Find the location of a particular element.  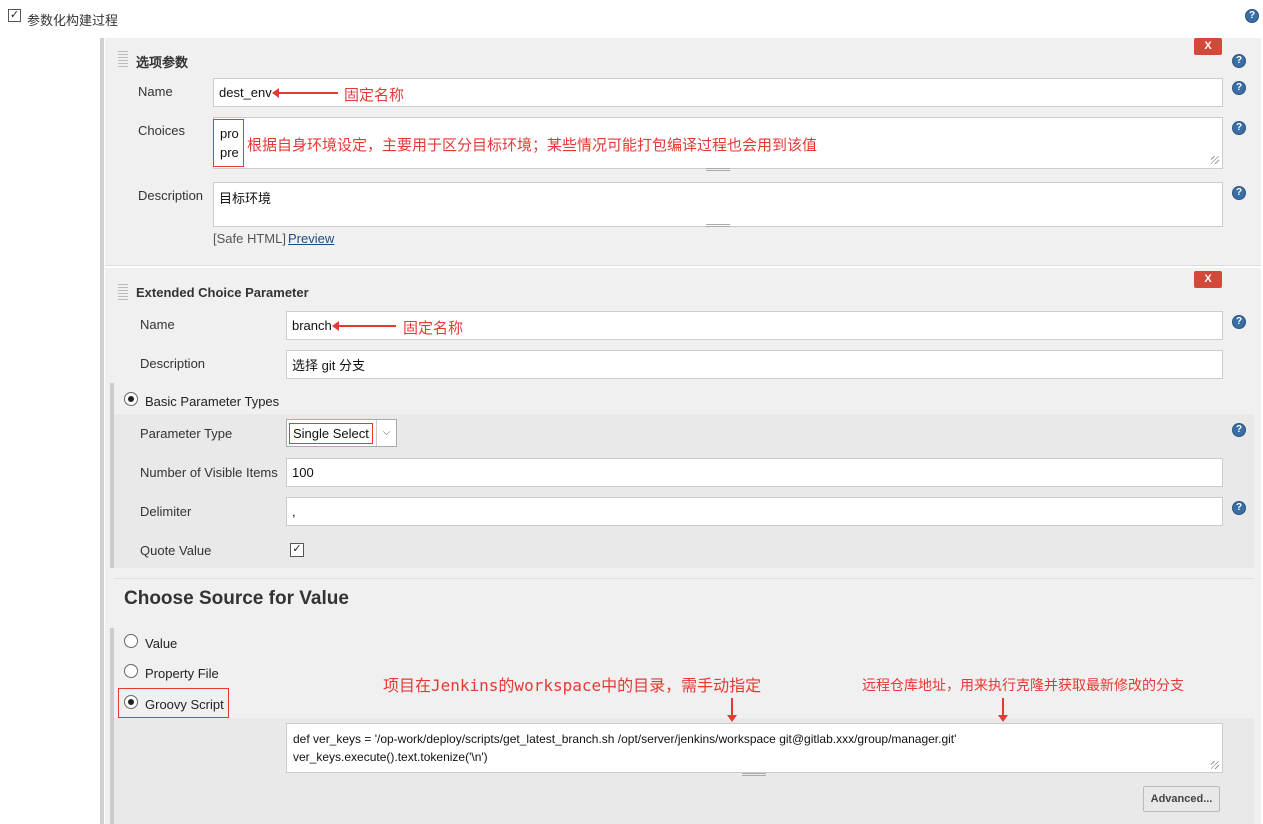

basic-types-radio is located at coordinates (131, 399).